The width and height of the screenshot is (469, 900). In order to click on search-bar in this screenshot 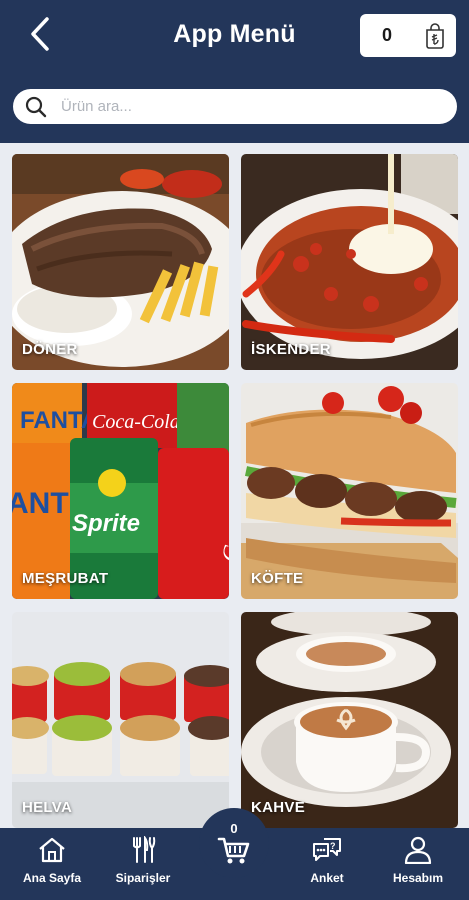, I will do `click(235, 106)`.